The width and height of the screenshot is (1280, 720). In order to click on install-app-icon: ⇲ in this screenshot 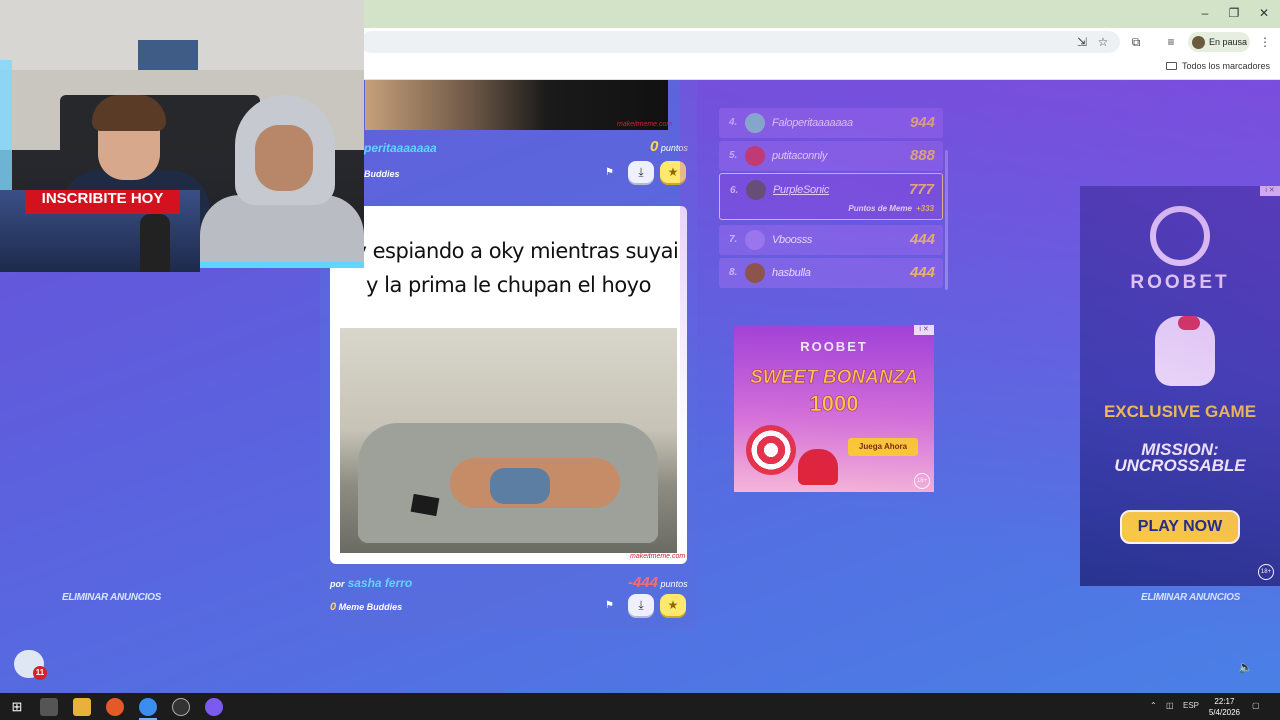, I will do `click(1082, 42)`.